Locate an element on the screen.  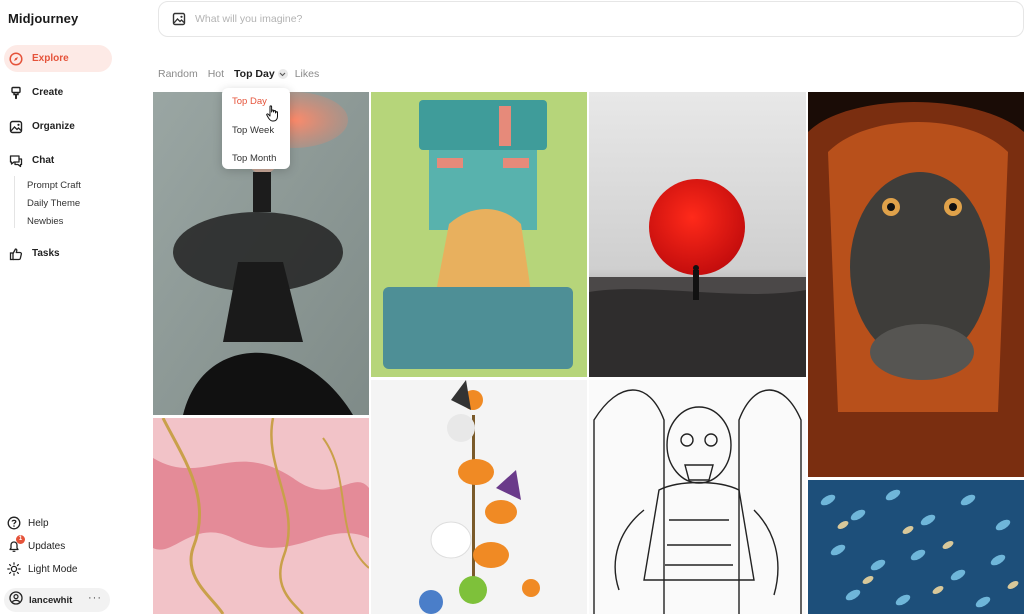
chat-room-prompt-craft: Prompt Craft is located at coordinates (54, 185).